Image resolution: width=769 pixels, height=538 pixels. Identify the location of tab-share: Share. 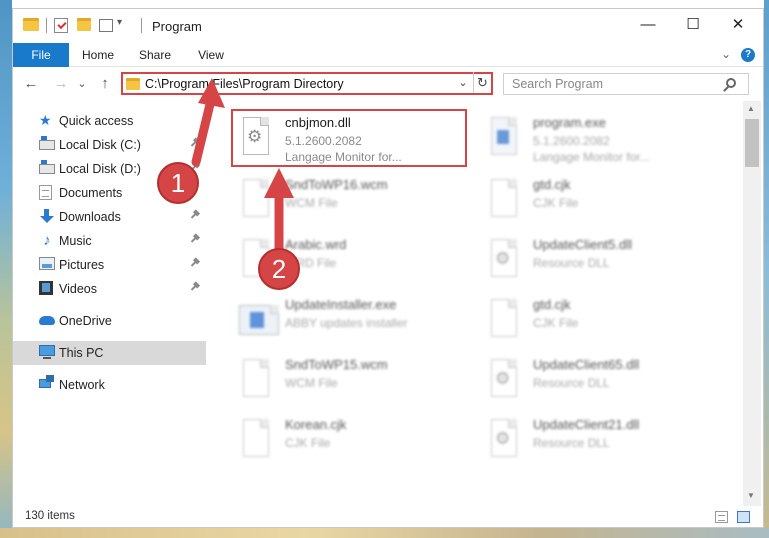
(155, 55).